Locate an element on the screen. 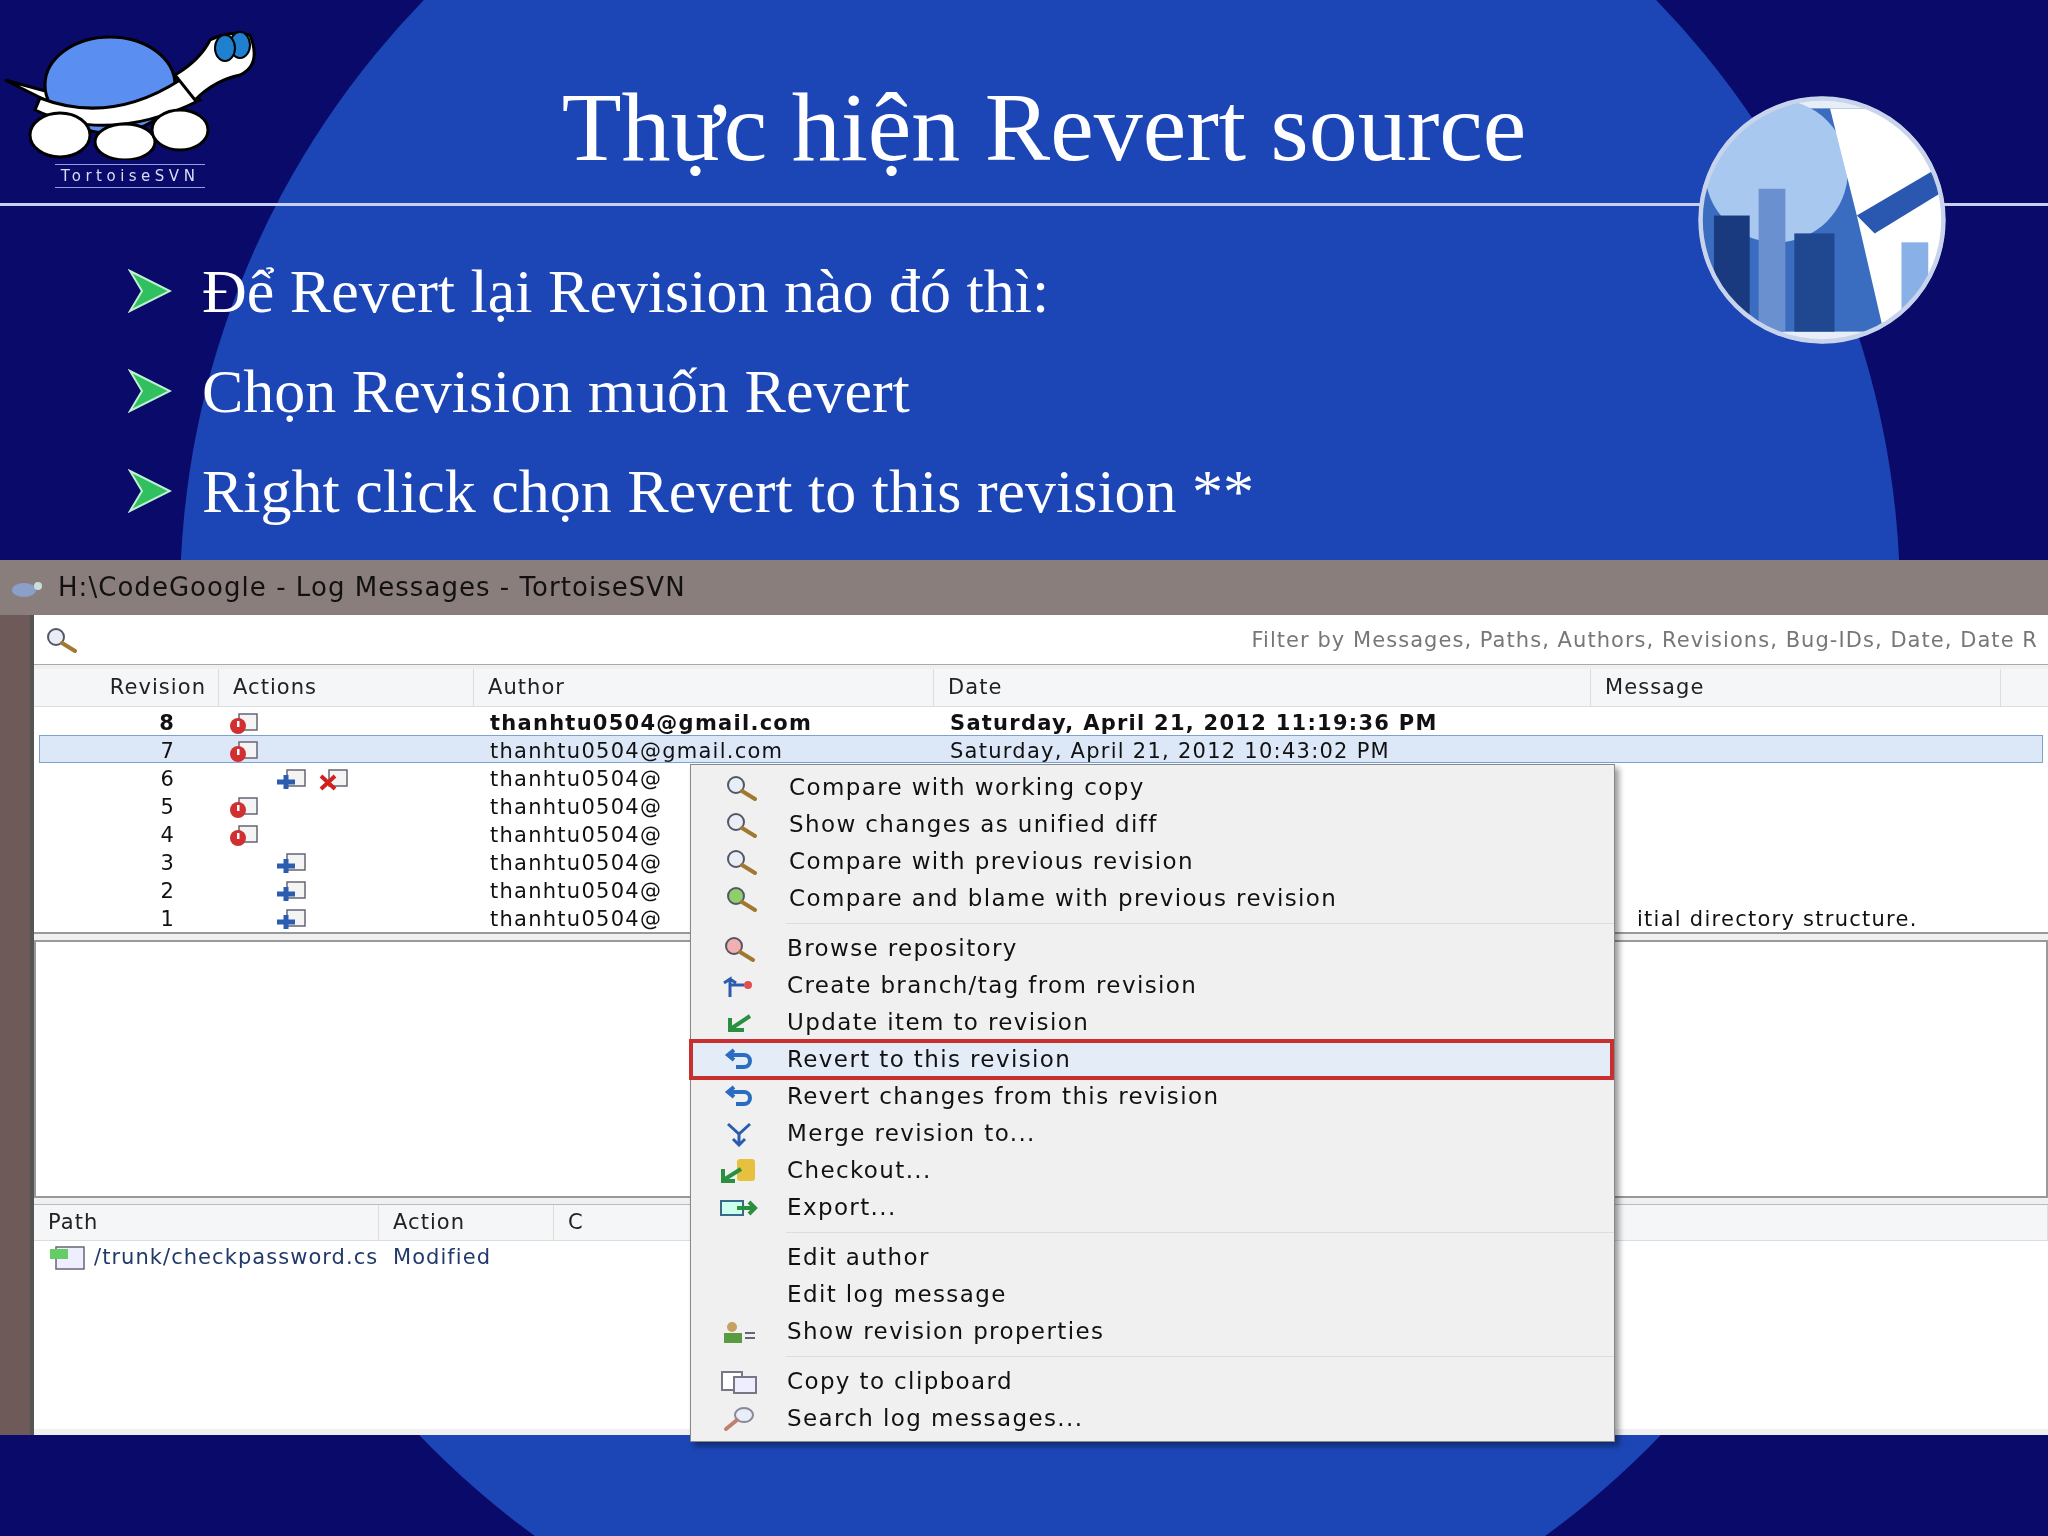 The width and height of the screenshot is (2048, 1536). revision-cell-text: 4 is located at coordinates (167, 835).